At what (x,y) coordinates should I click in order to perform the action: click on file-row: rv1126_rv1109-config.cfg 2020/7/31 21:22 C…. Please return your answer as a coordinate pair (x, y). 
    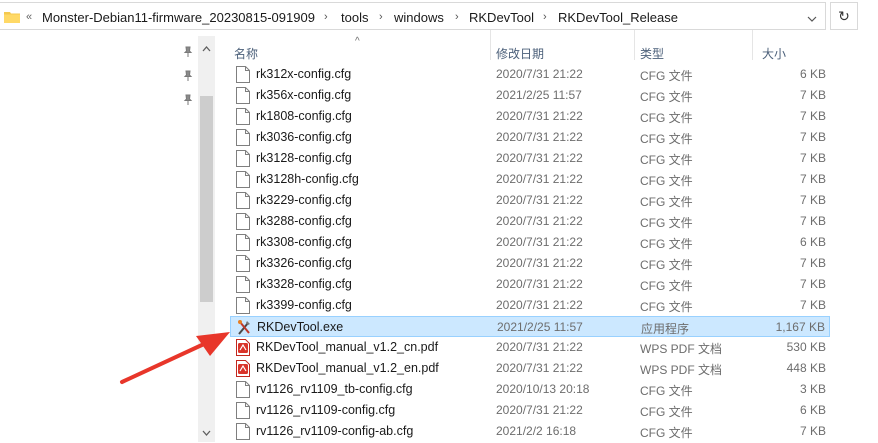
    Looking at the image, I should click on (530, 410).